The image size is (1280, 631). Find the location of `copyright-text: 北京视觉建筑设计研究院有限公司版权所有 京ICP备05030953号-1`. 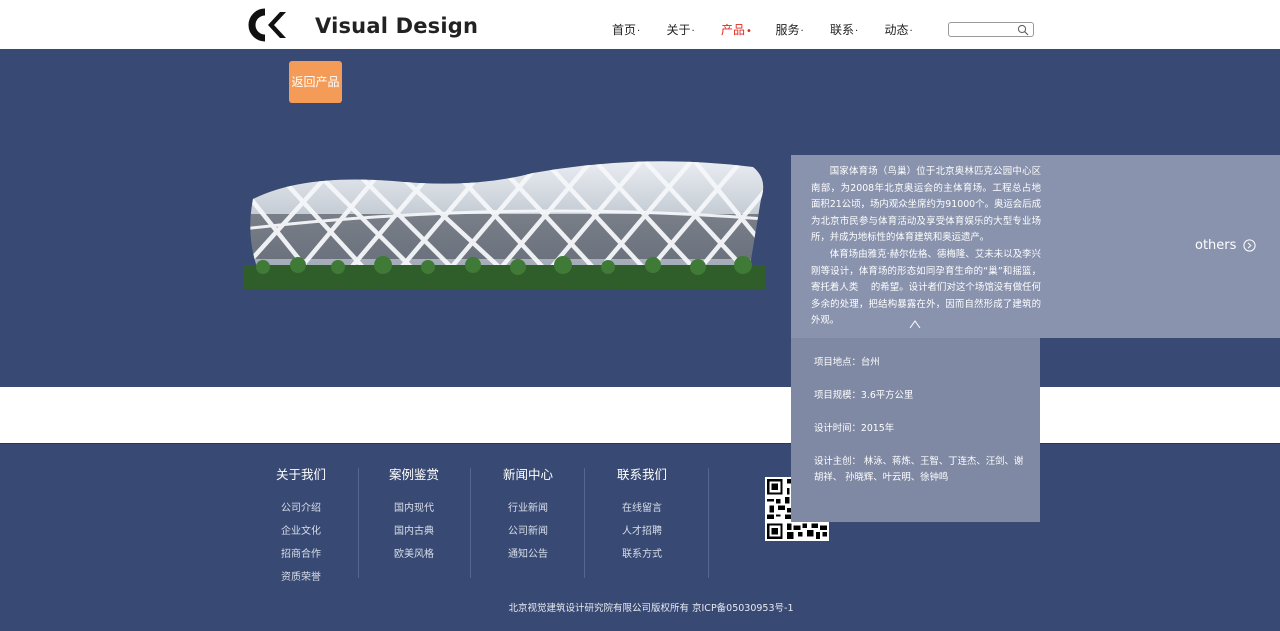

copyright-text: 北京视觉建筑设计研究院有限公司版权所有 京ICP备05030953号-1 is located at coordinates (651, 608).